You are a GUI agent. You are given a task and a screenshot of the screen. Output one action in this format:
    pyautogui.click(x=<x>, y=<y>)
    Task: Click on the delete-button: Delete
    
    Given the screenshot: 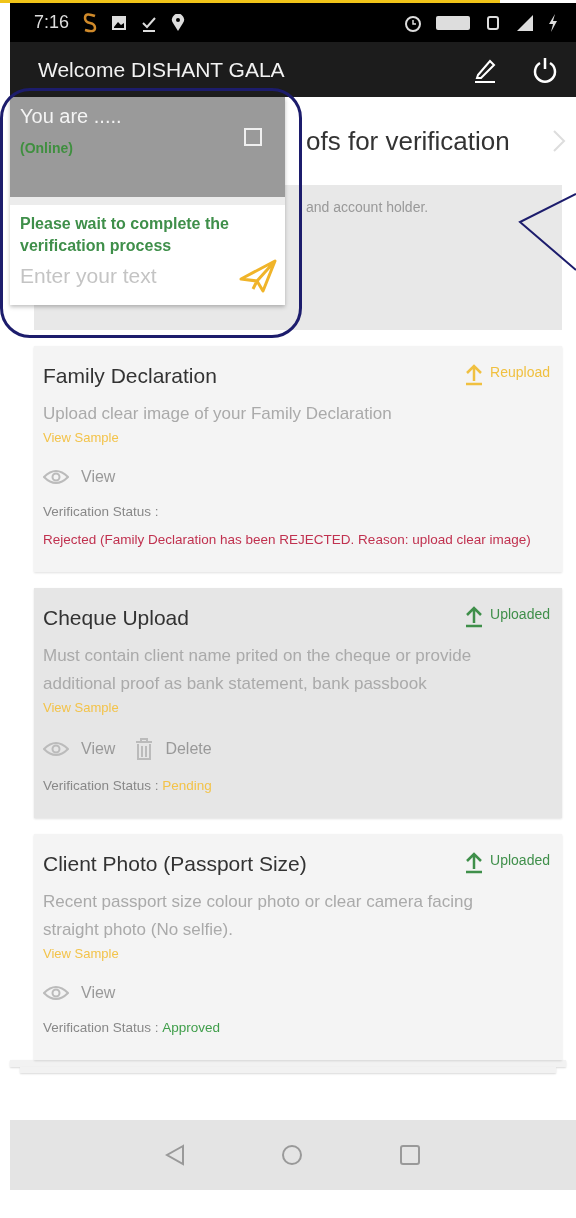 What is the action you would take?
    pyautogui.click(x=173, y=749)
    